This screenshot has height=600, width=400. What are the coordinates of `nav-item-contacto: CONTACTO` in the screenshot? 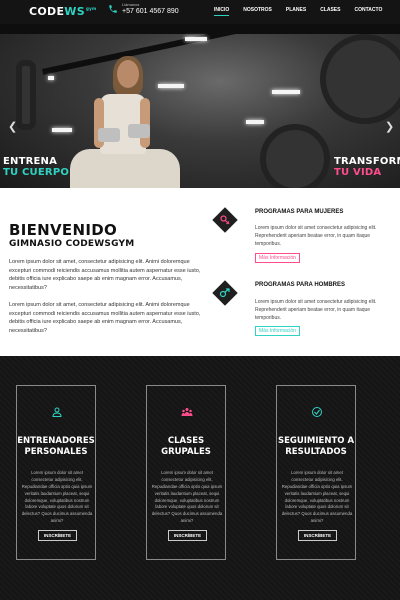 It's located at (368, 11).